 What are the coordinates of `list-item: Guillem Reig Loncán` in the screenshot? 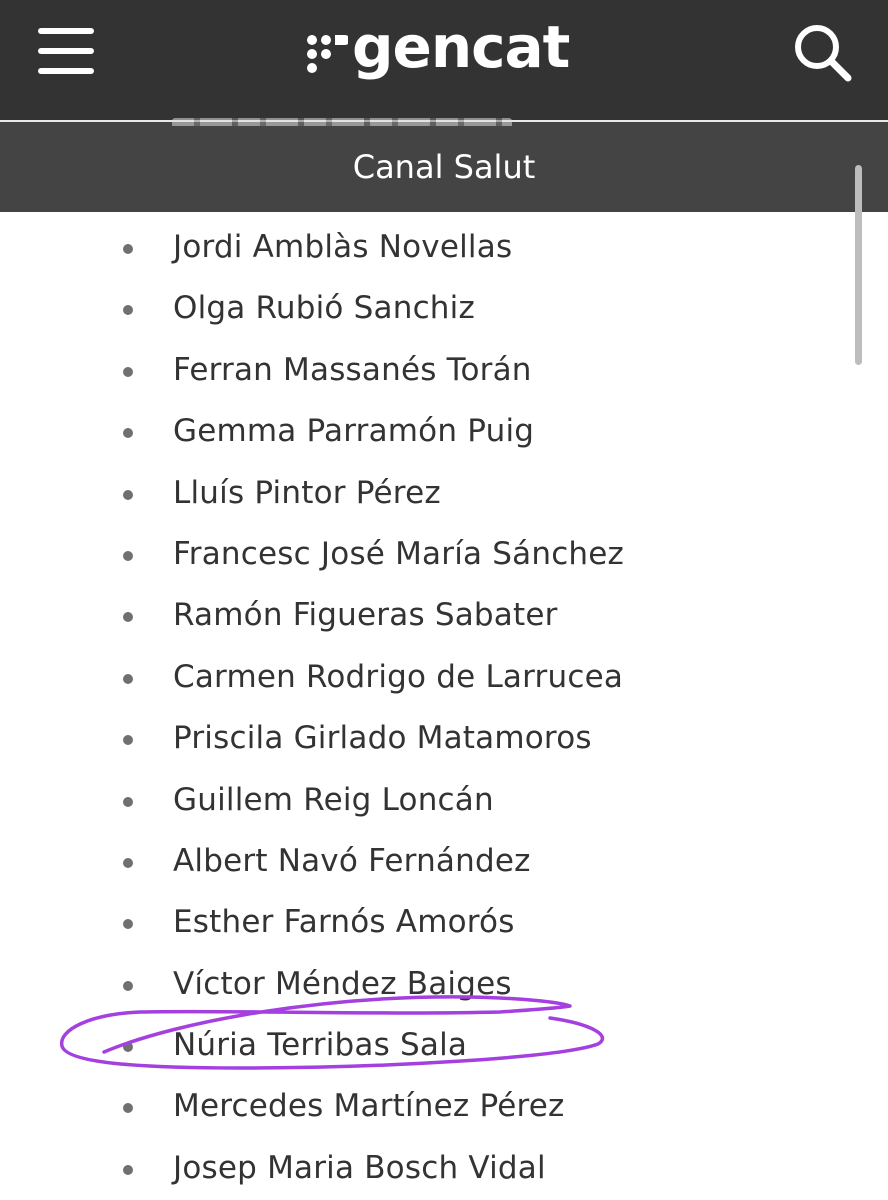 It's located at (444, 800).